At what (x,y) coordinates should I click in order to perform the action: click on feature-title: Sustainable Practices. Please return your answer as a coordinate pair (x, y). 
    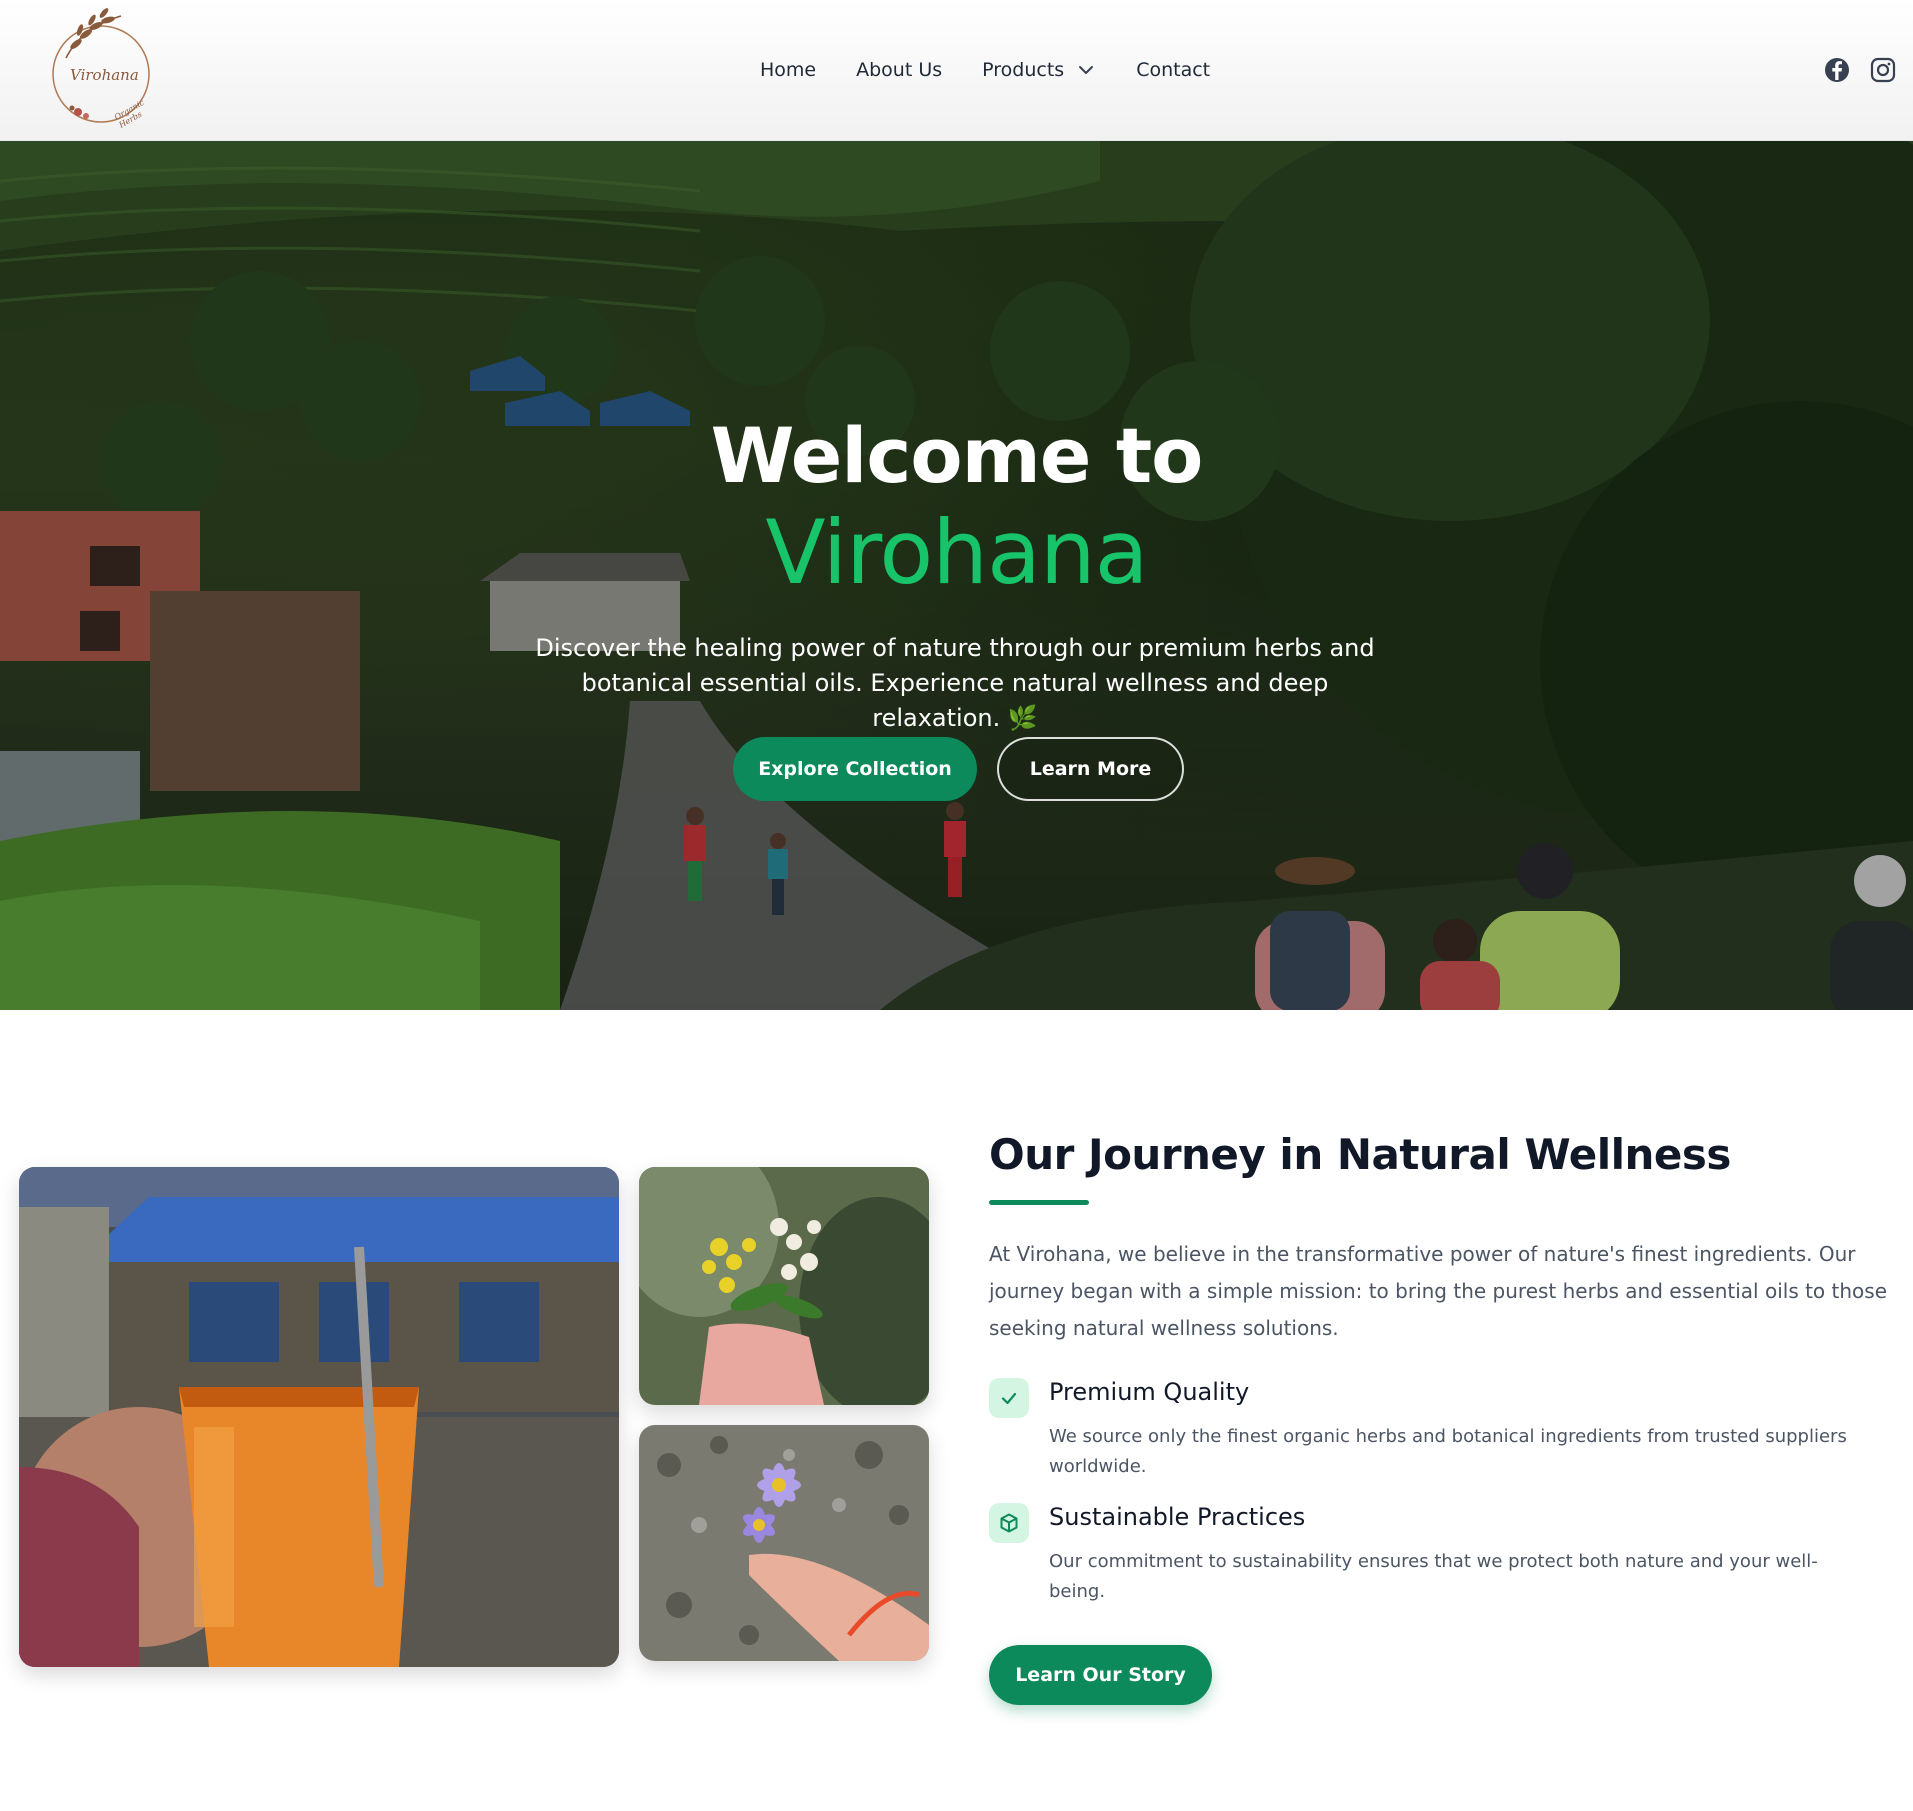
    Looking at the image, I should click on (1177, 1517).